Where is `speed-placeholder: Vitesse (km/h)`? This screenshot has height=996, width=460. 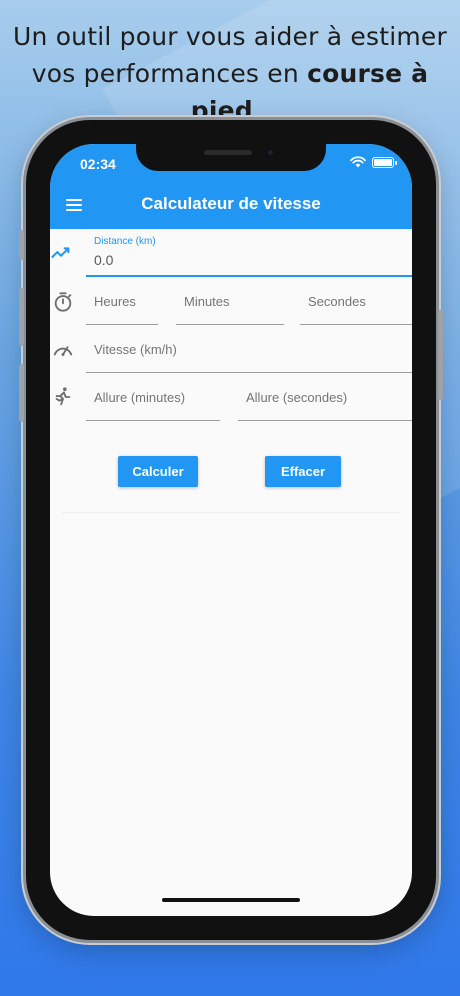
speed-placeholder: Vitesse (km/h) is located at coordinates (135, 349).